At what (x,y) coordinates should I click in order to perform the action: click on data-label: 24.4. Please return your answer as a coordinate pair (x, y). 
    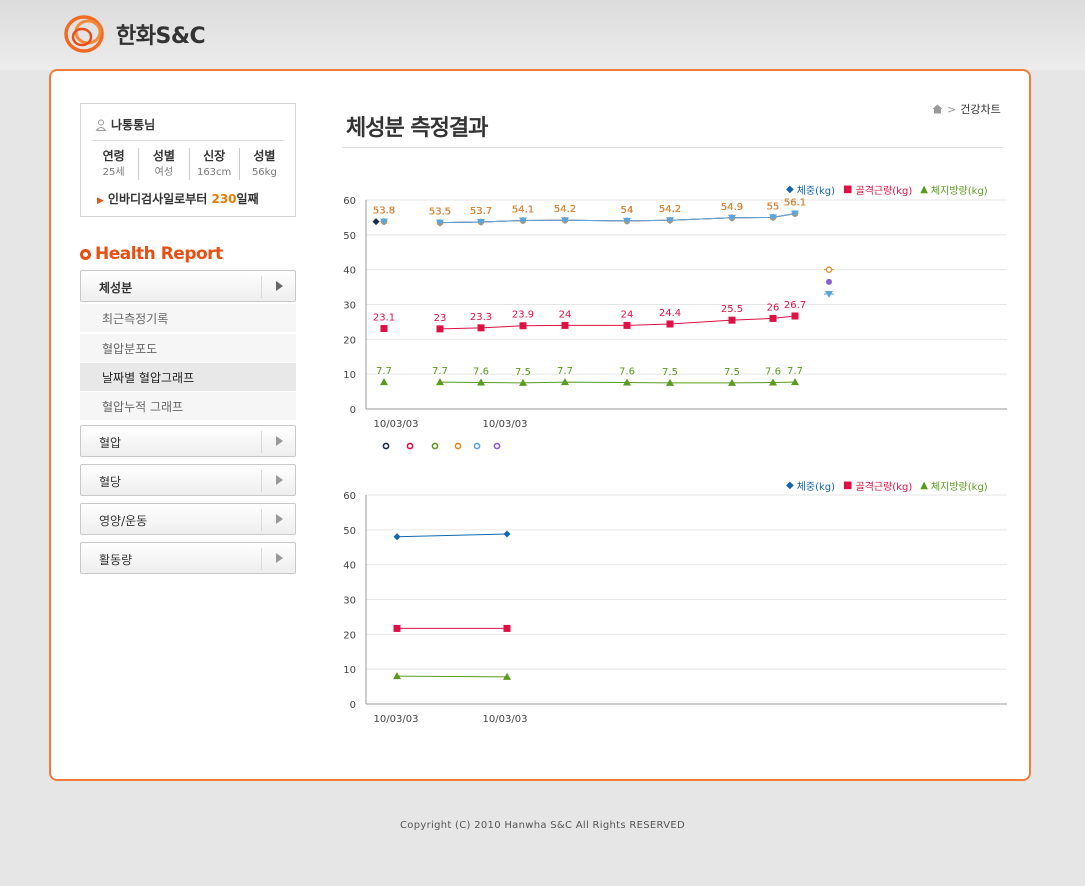
    Looking at the image, I should click on (670, 313).